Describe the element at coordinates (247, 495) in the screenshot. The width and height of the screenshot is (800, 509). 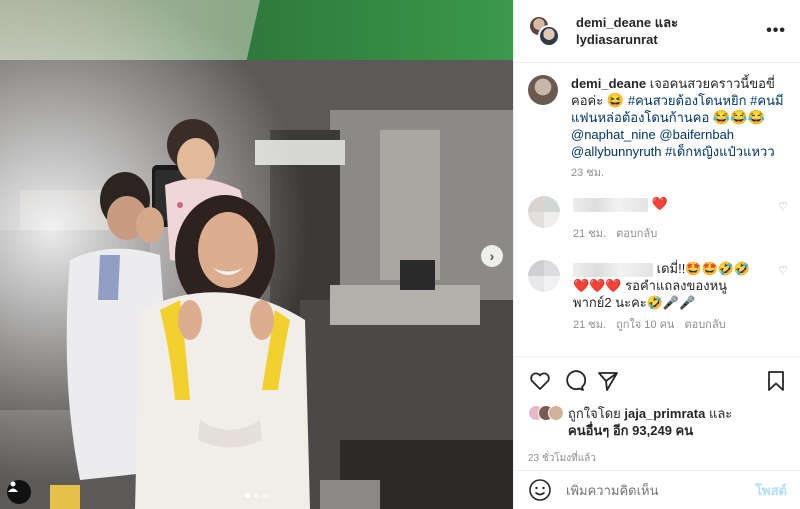
I see `carousel-dot-active` at that location.